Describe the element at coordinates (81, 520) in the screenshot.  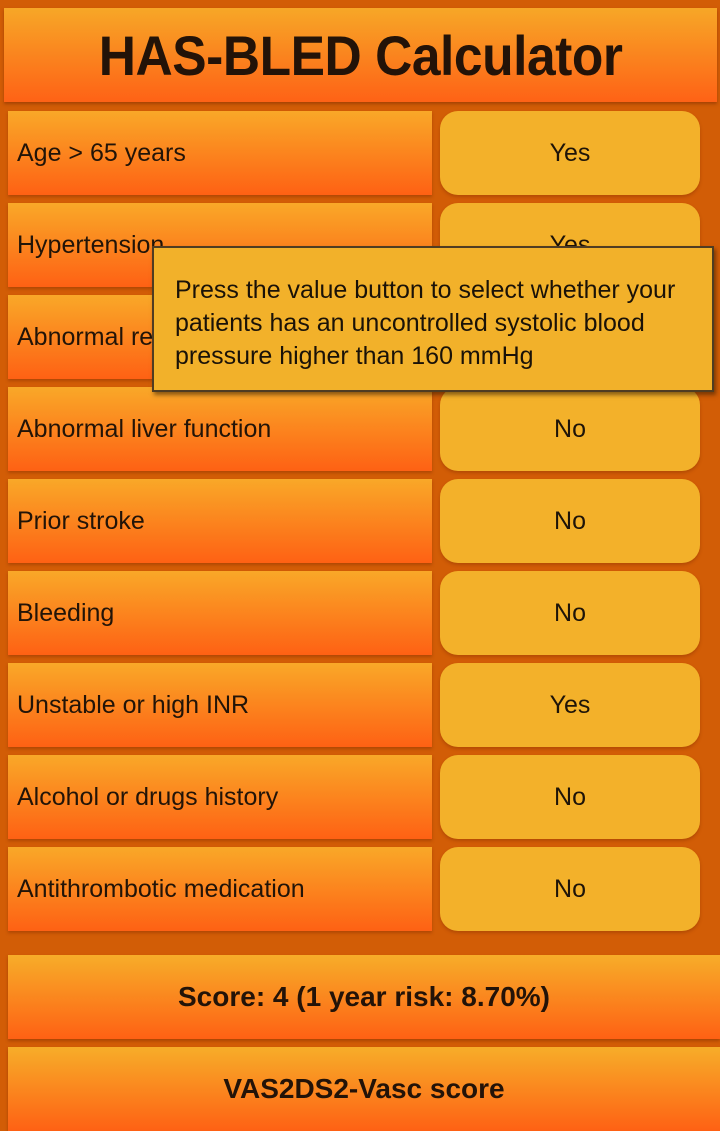
I see `criterion-label: Prior stroke` at that location.